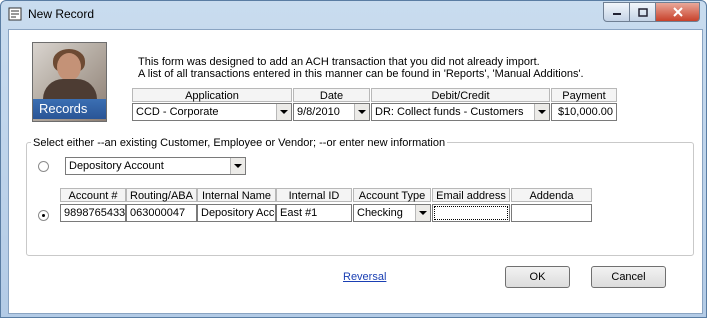 The image size is (707, 318). I want to click on account-number-input: 9898765433, so click(93, 213).